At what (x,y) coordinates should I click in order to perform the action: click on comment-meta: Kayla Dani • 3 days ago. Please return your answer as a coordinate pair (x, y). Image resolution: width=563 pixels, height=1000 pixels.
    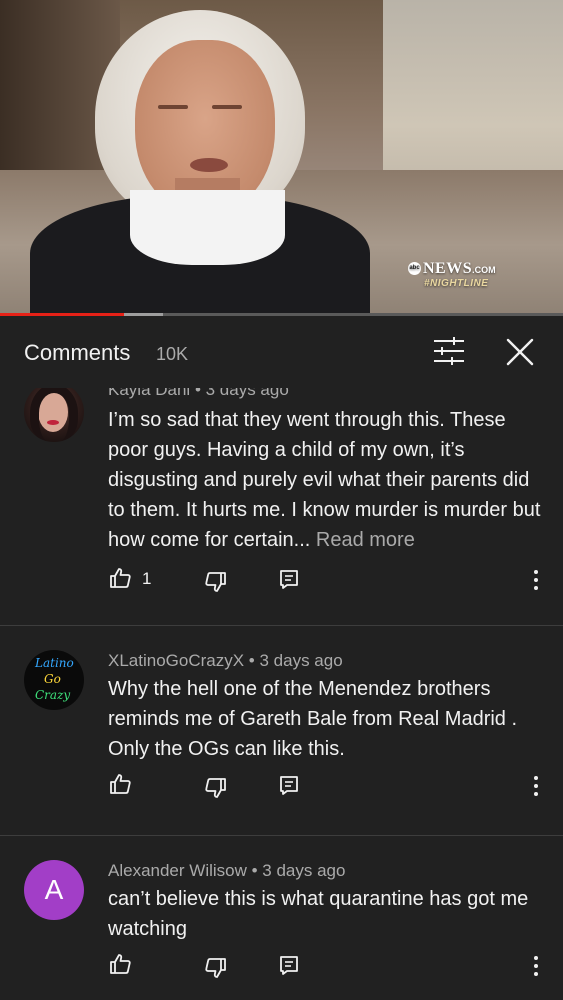
    Looking at the image, I should click on (198, 394).